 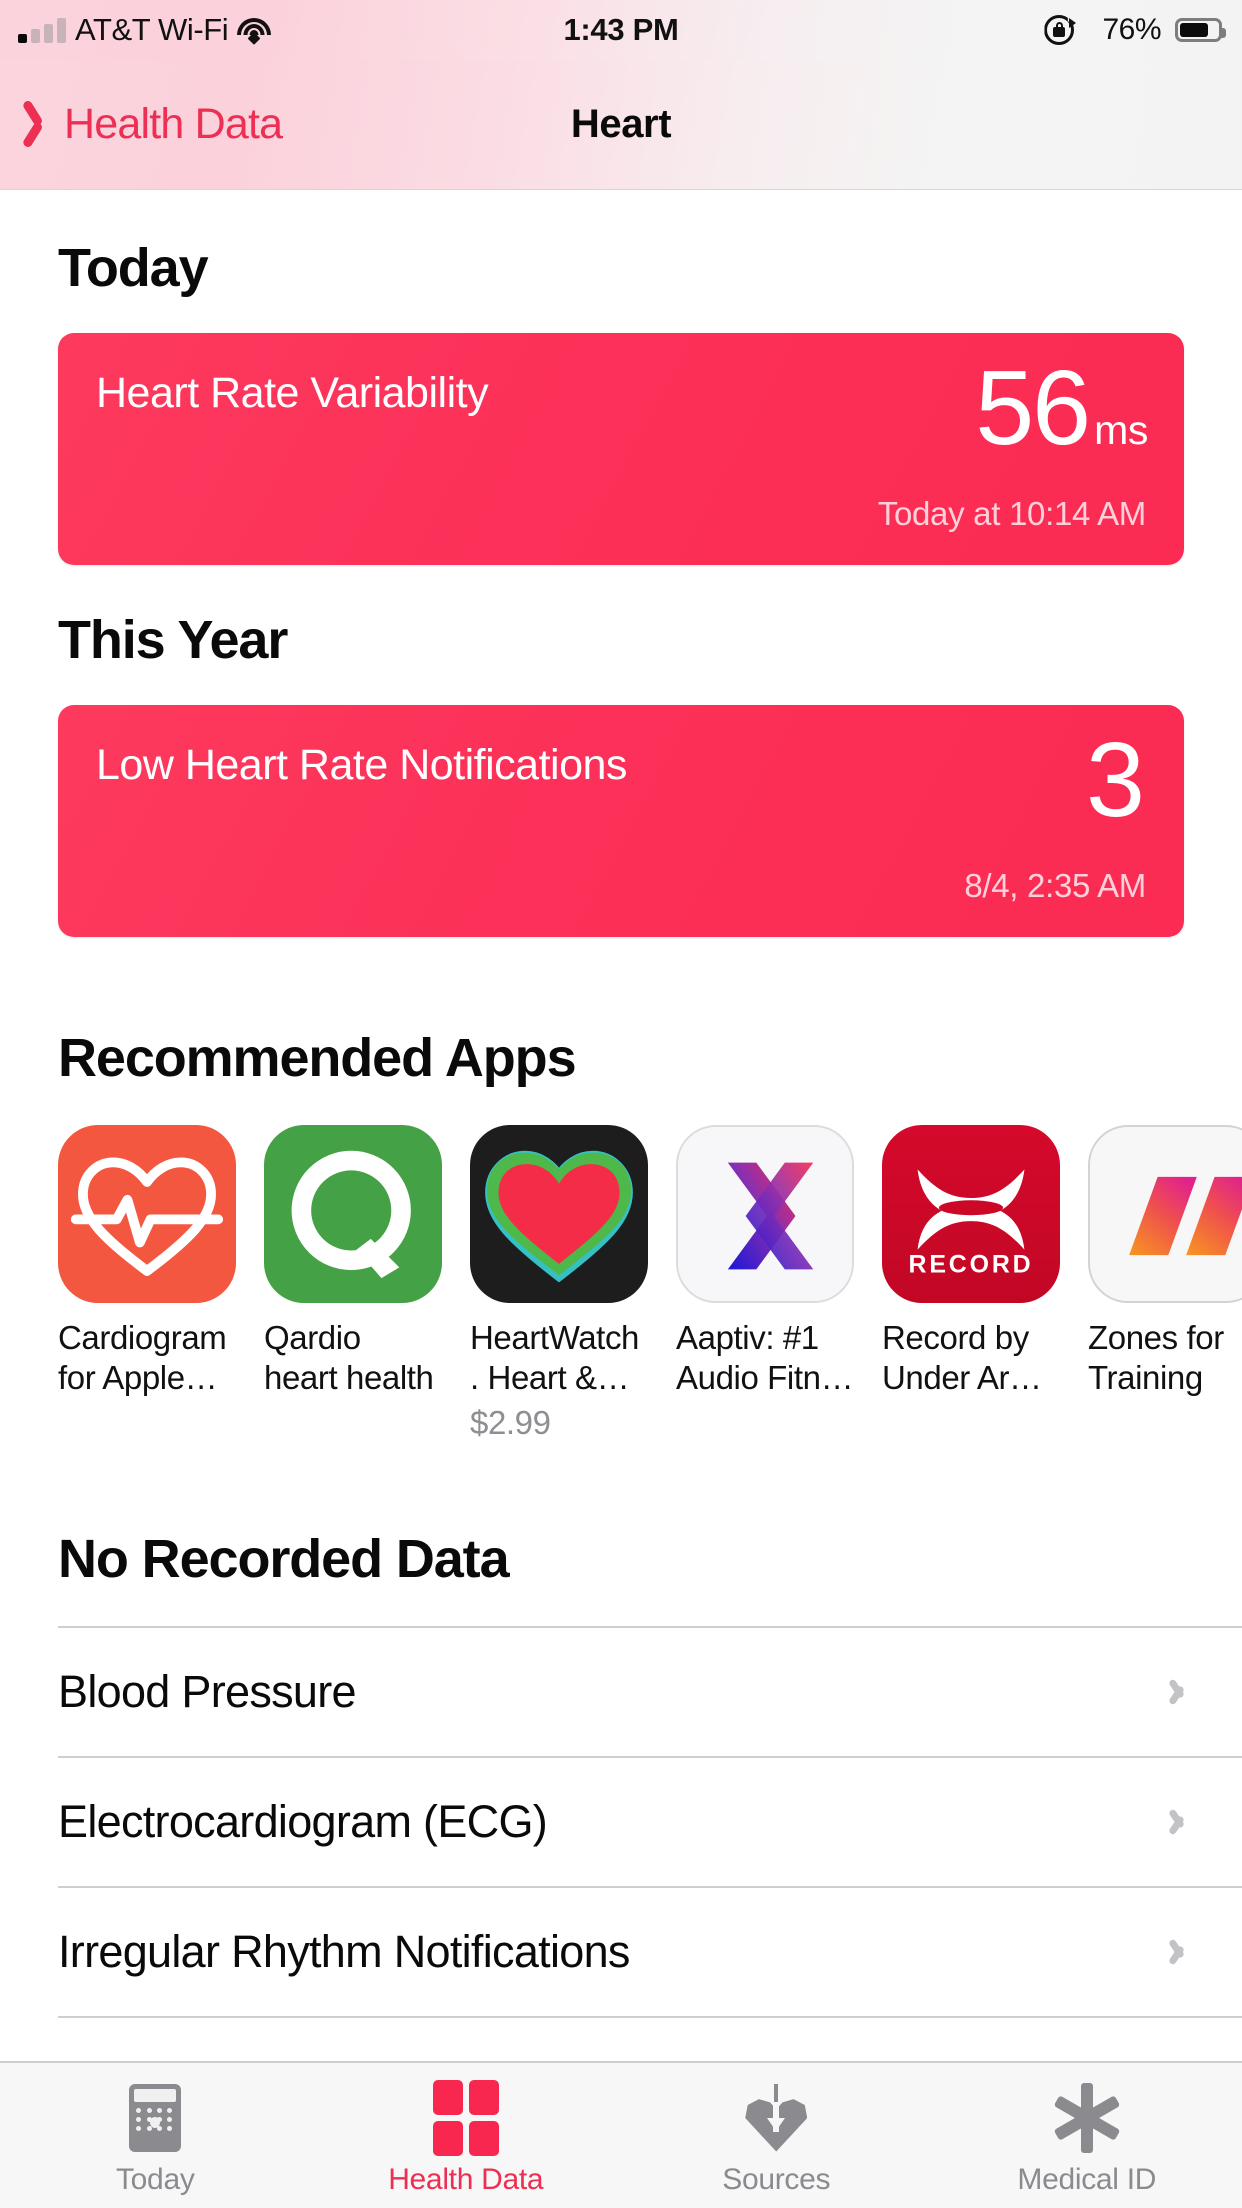 I want to click on section-heading-this-year: This Year, so click(x=173, y=640).